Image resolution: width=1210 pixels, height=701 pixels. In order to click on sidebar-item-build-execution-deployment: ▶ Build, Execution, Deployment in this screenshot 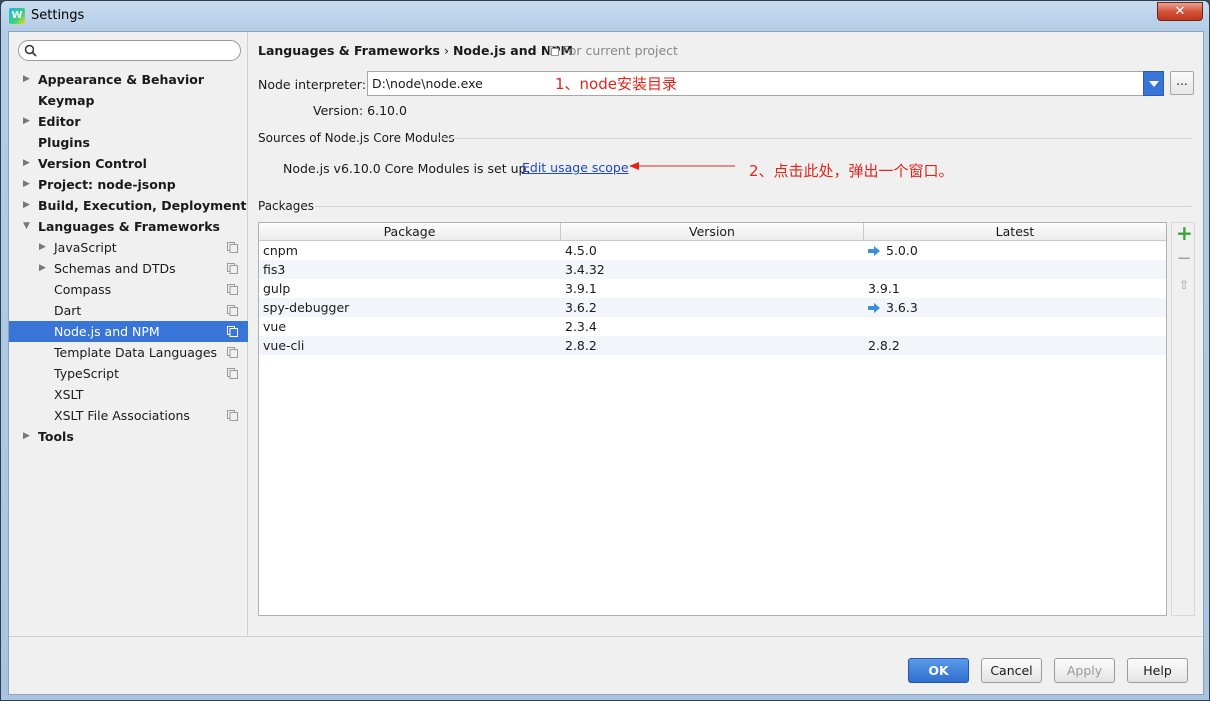, I will do `click(128, 205)`.